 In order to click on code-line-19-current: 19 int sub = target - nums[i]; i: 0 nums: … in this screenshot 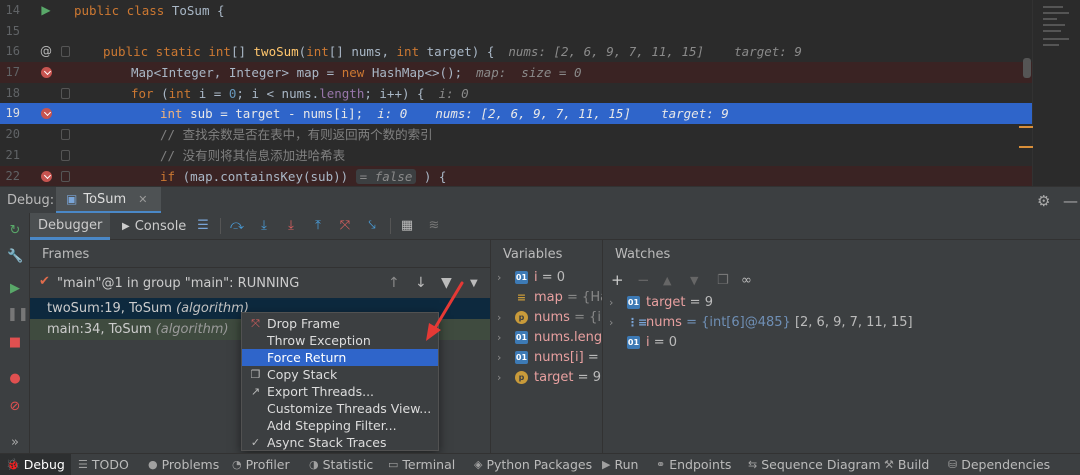, I will do `click(516, 113)`.